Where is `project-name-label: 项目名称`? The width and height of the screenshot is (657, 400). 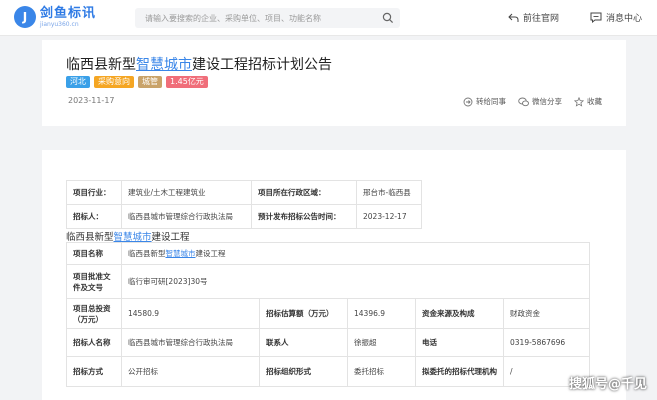 project-name-label: 项目名称 is located at coordinates (94, 253).